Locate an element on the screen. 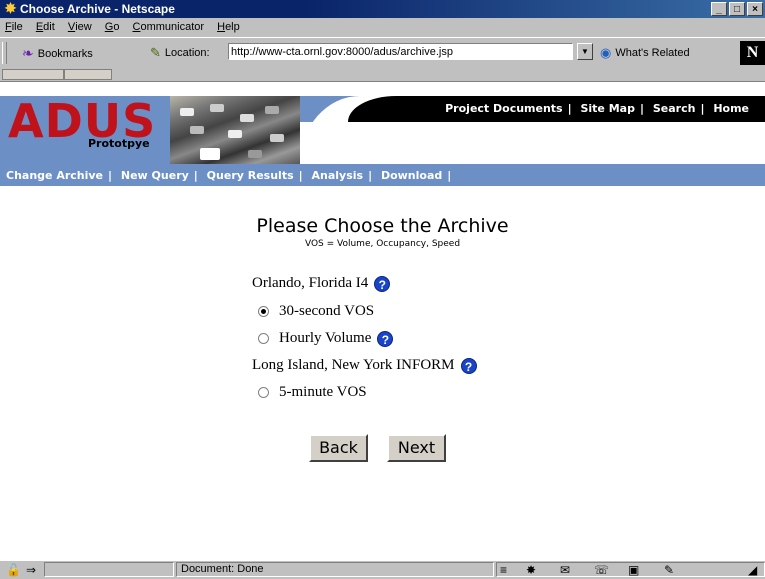 This screenshot has width=765, height=579. composer-icon: ✎ is located at coordinates (669, 570).